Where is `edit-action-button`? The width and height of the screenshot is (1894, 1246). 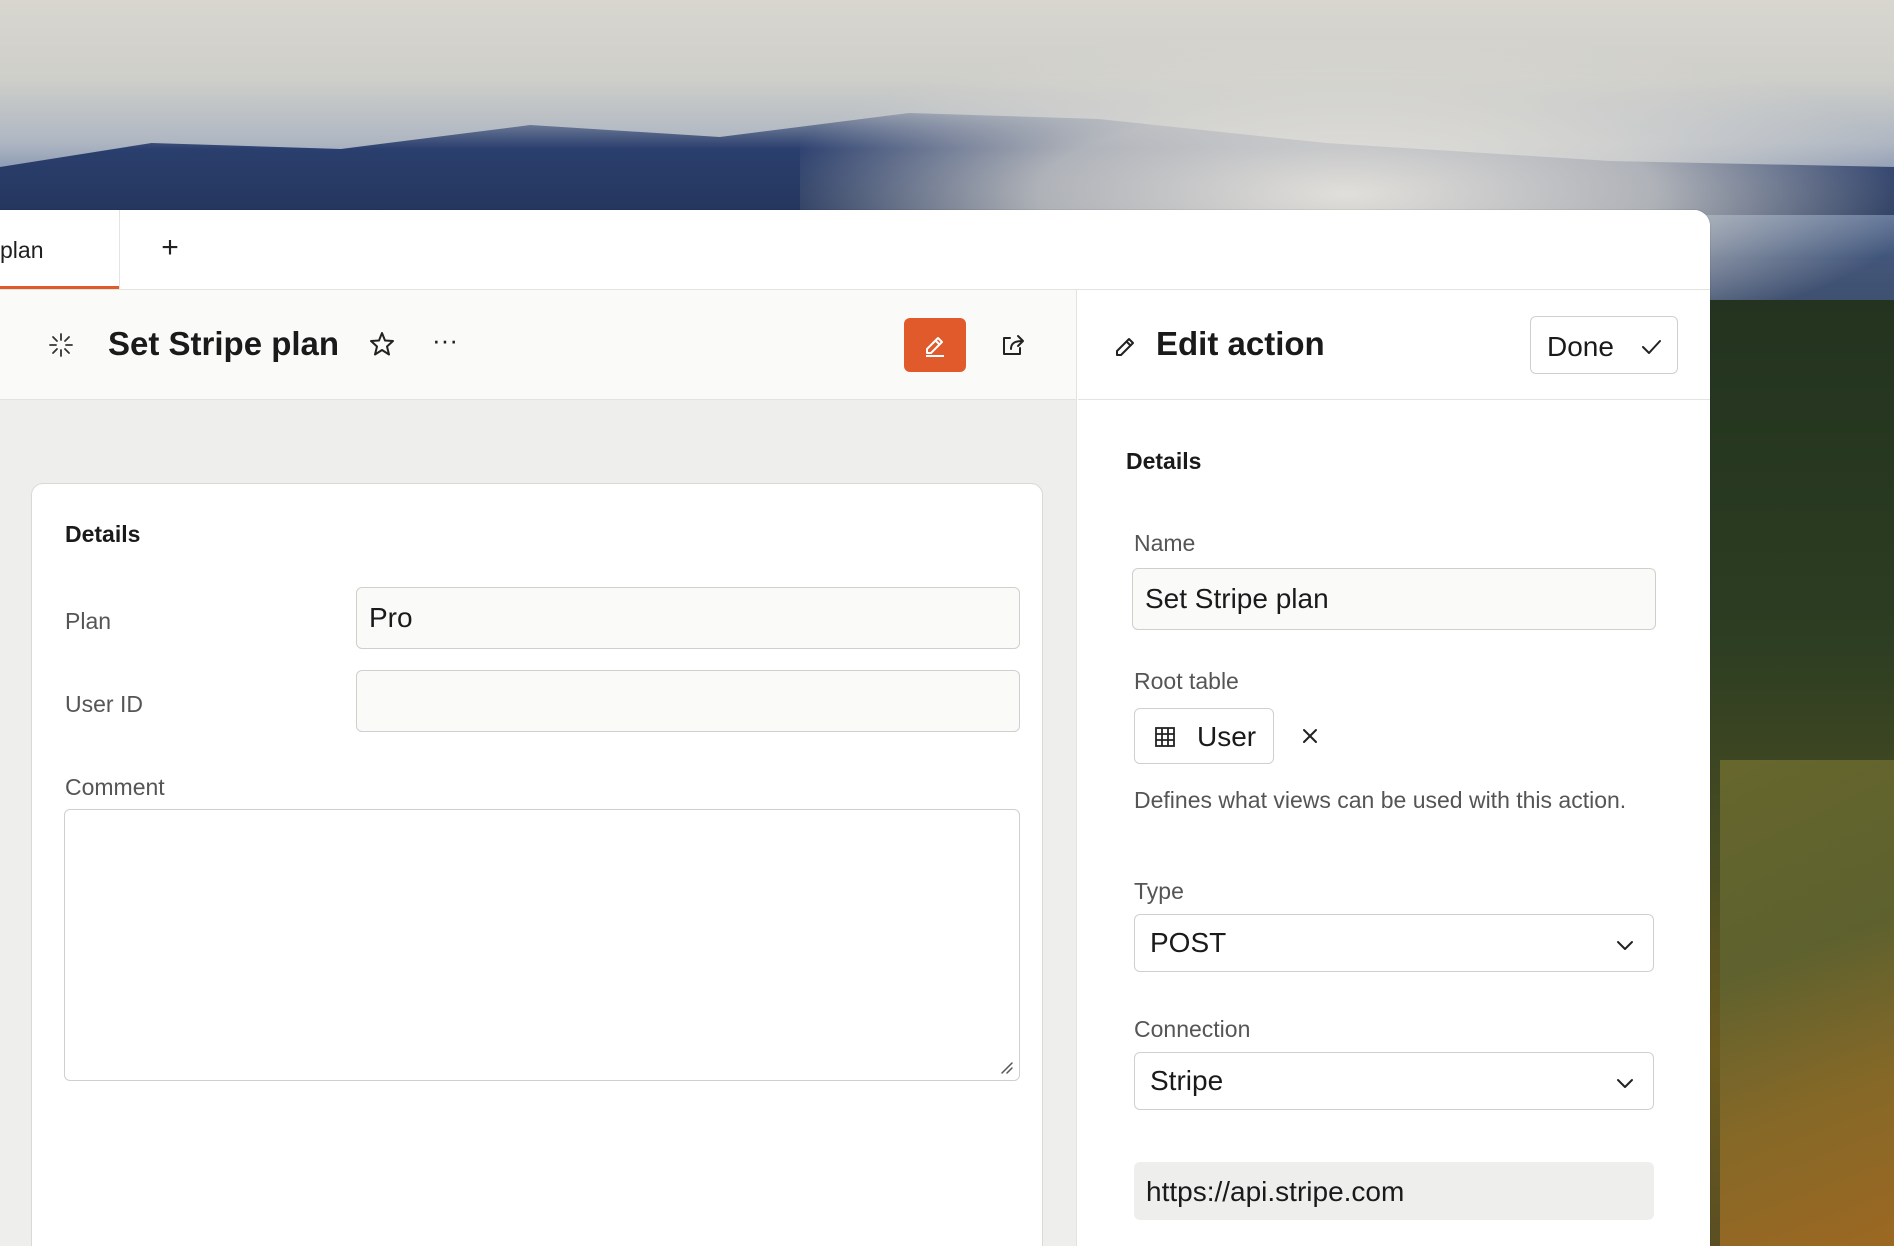 edit-action-button is located at coordinates (935, 345).